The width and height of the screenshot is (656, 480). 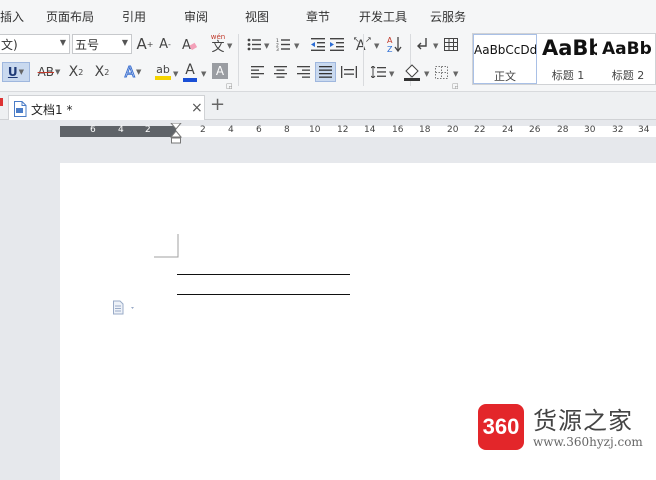 I want to click on grow-font-button: A +, so click(x=145, y=44).